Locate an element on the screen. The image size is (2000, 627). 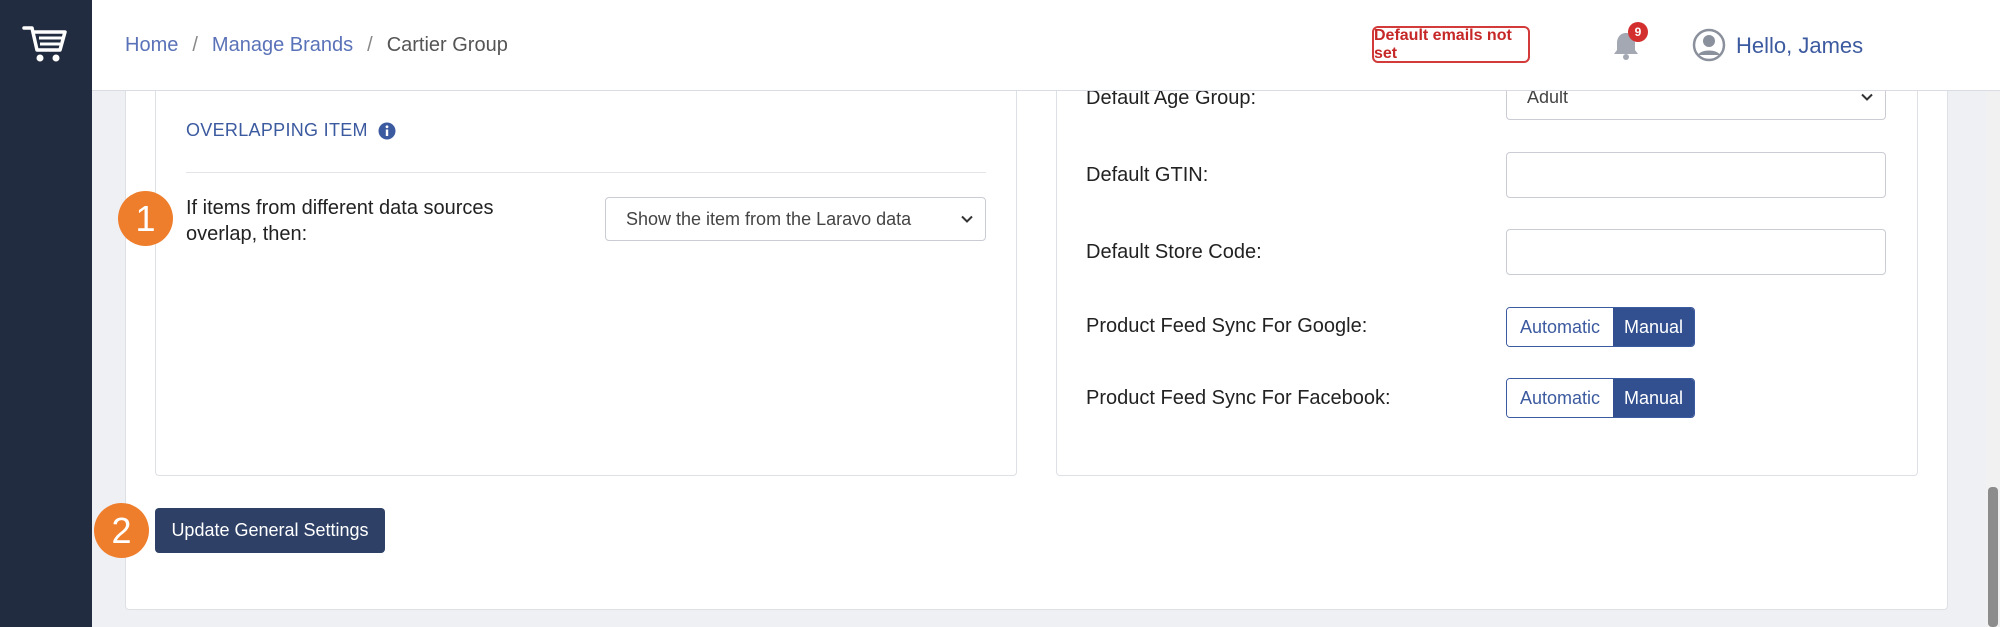
step-2-badge: 2 is located at coordinates (121, 530).